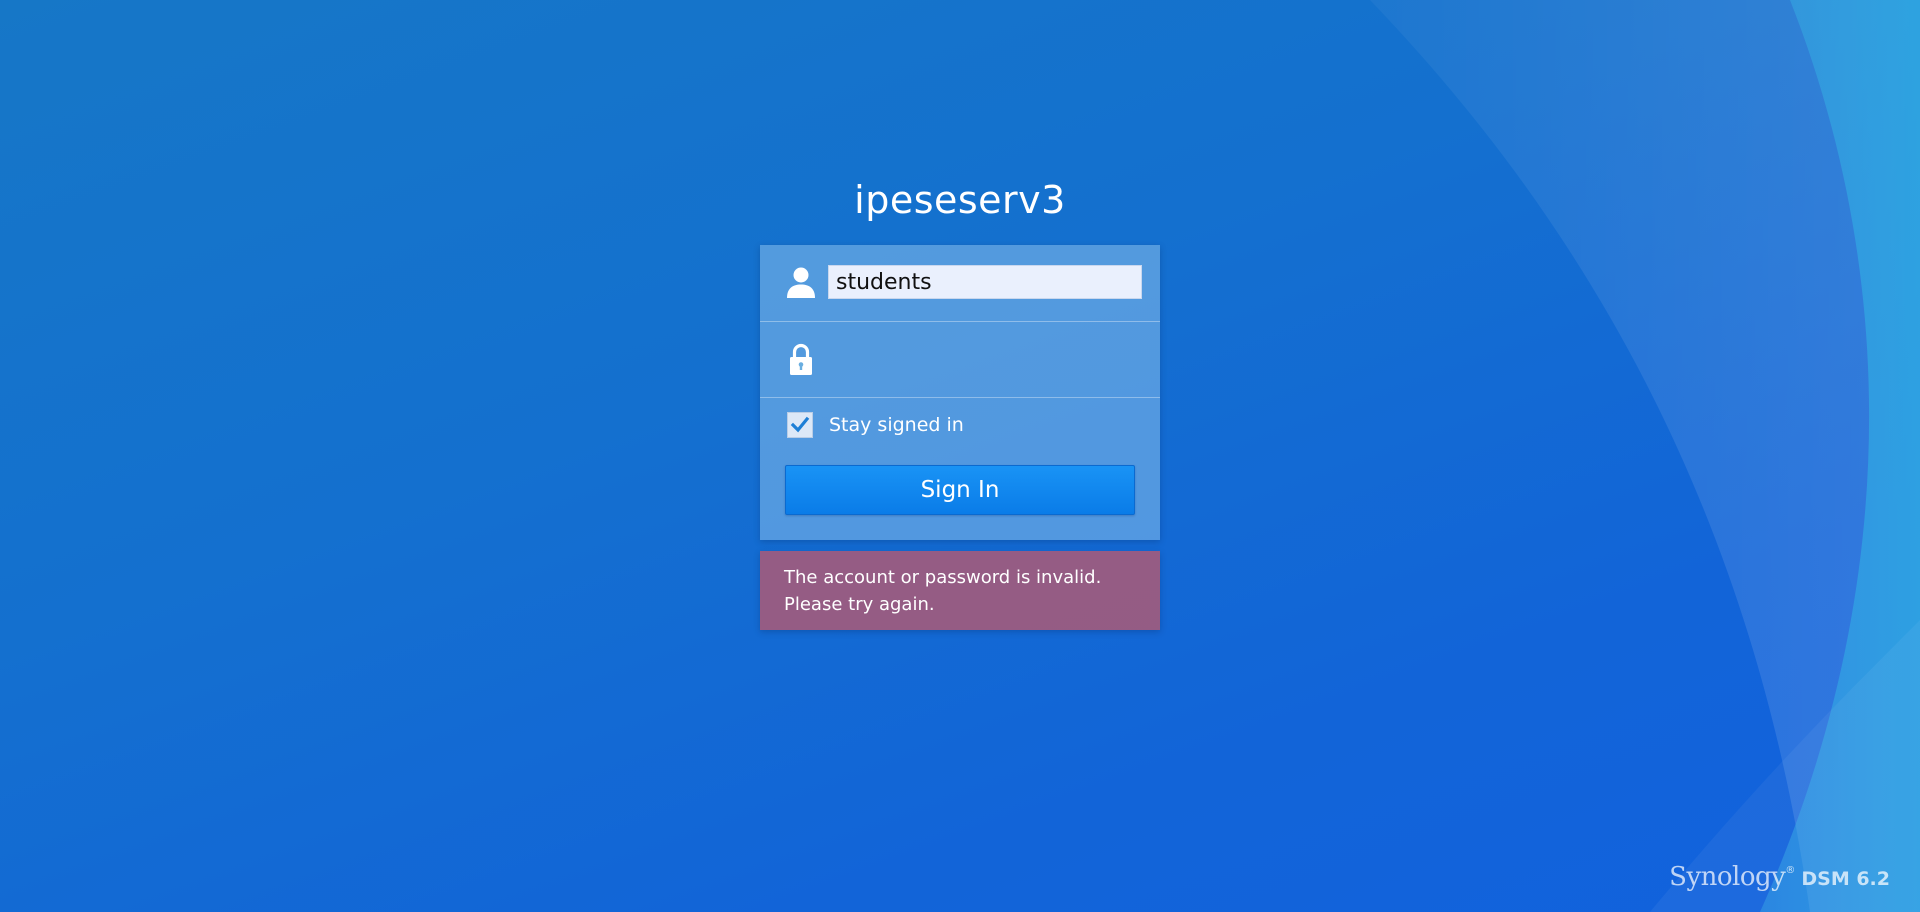  Describe the element at coordinates (985, 282) in the screenshot. I see `username-input` at that location.